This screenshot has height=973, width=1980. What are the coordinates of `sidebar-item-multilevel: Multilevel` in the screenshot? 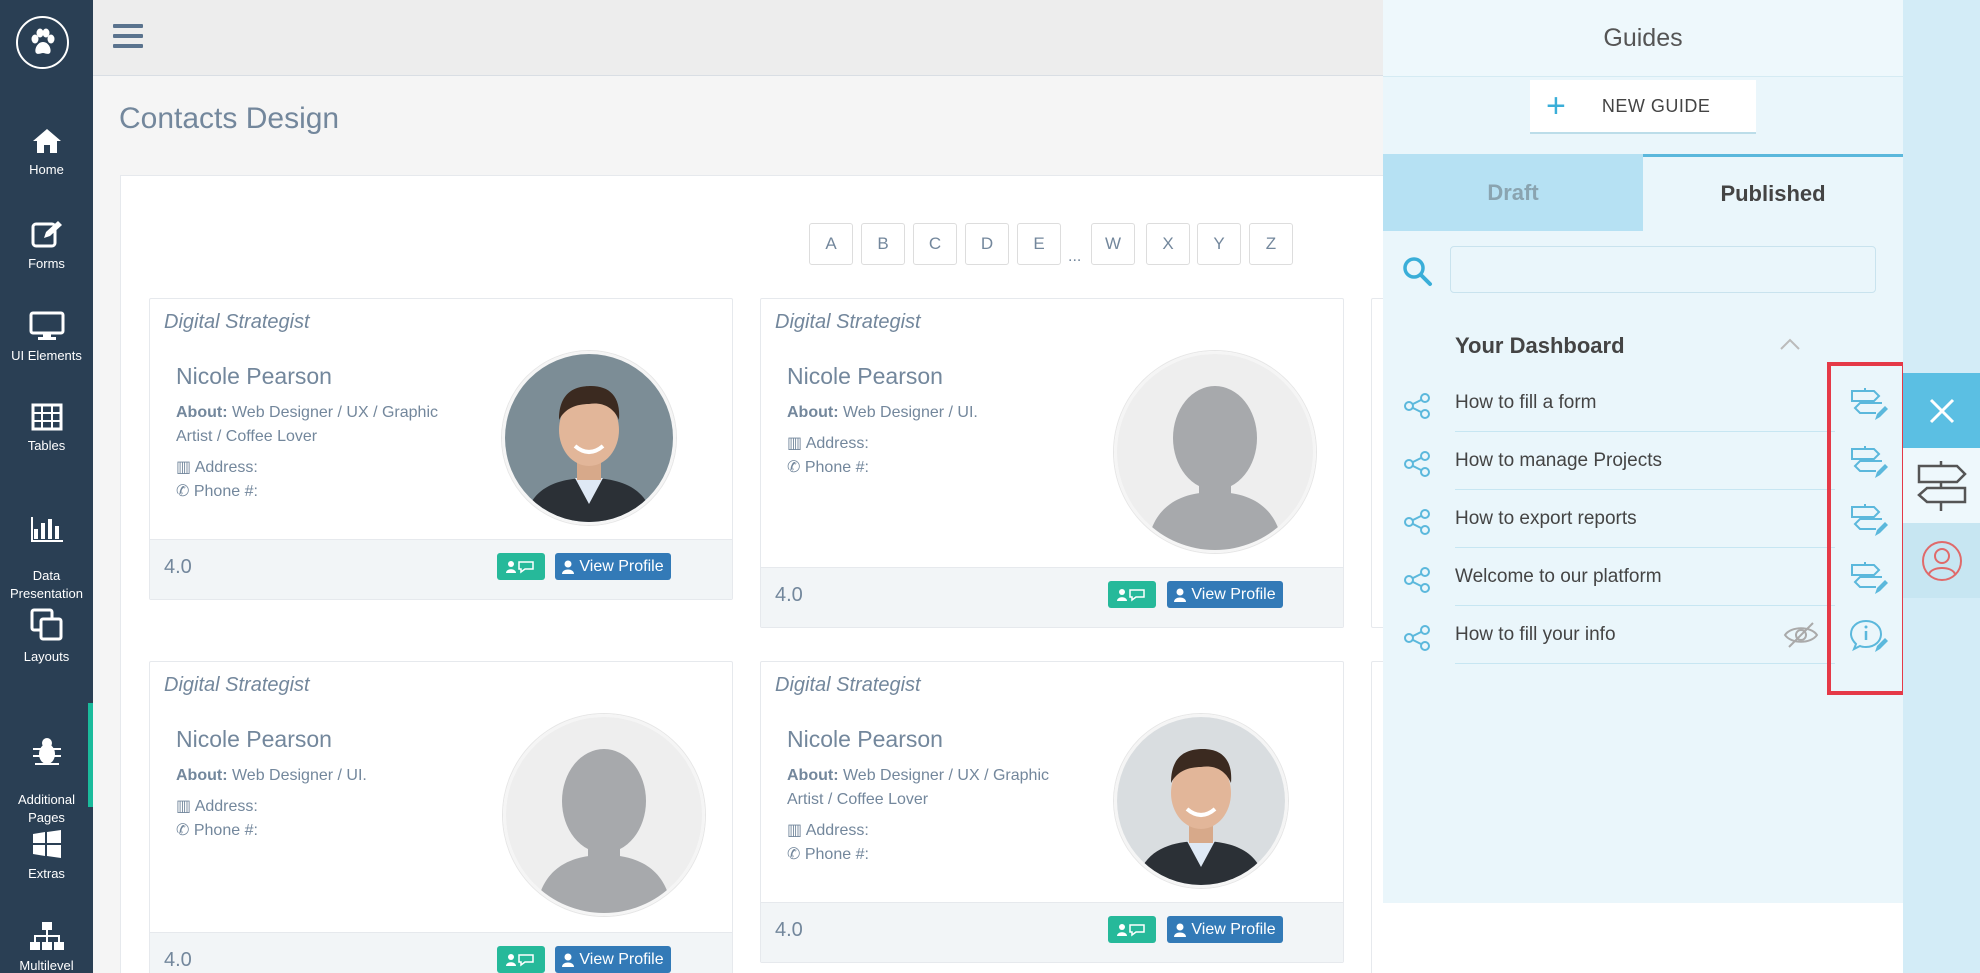 It's located at (46, 947).